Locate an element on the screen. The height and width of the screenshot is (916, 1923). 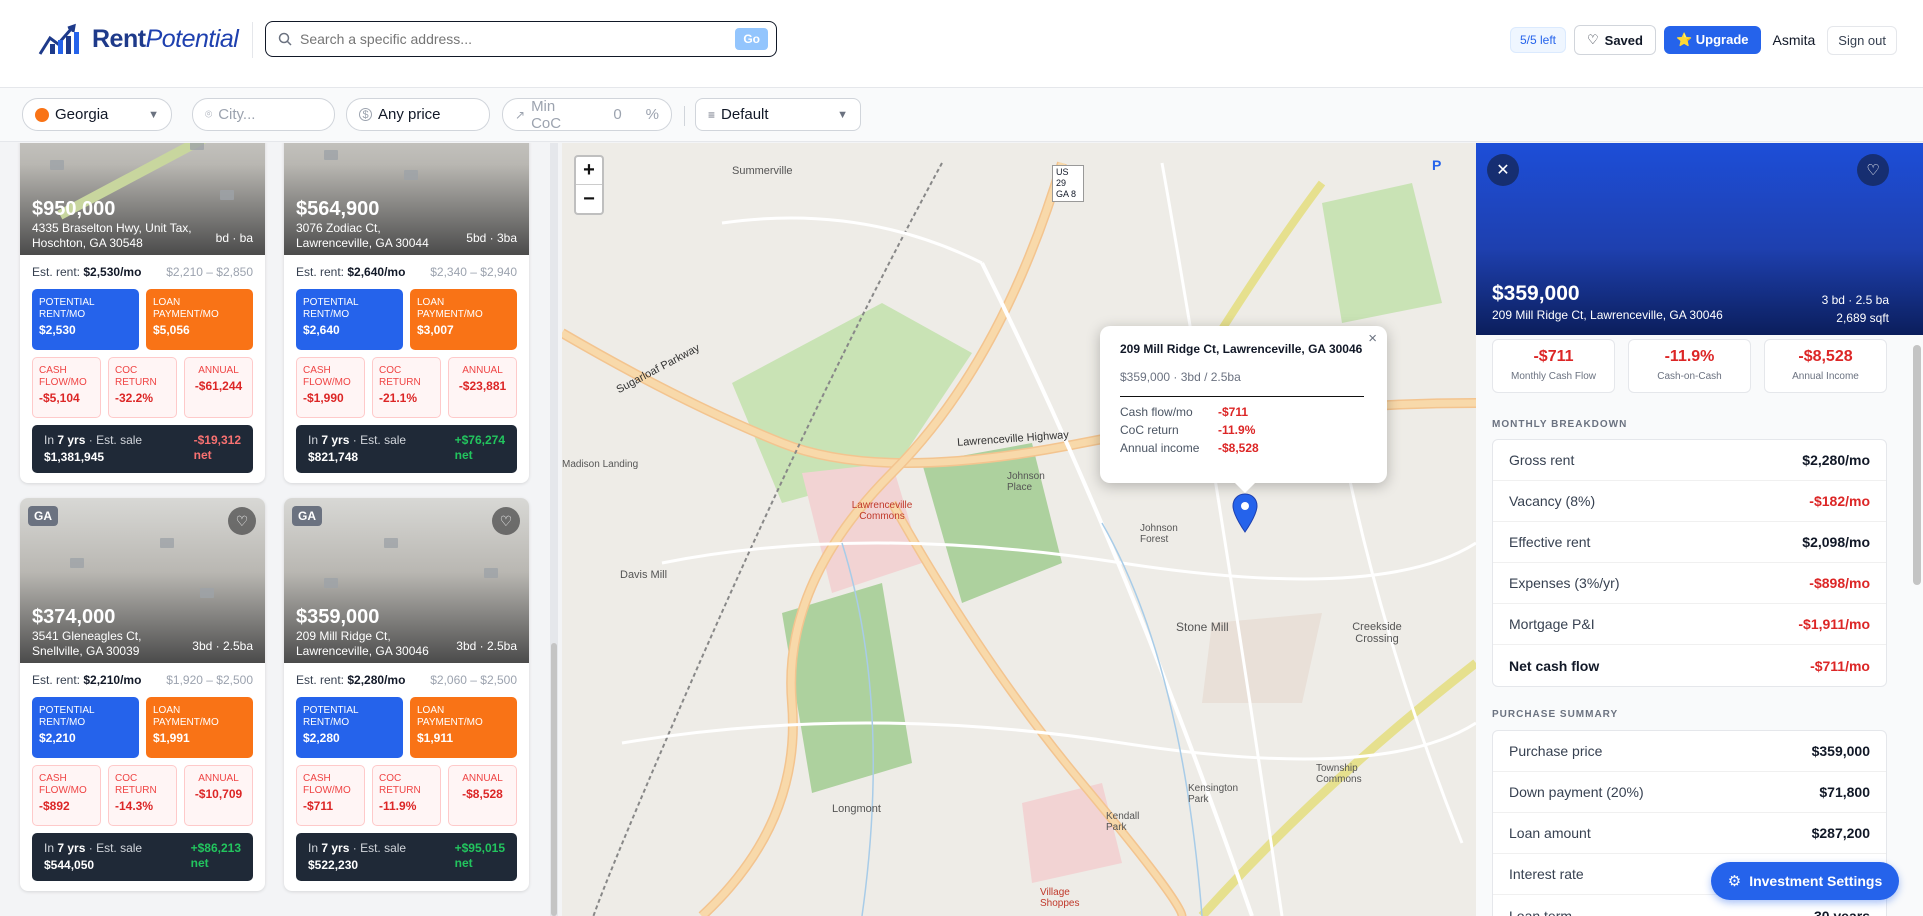
brand-name: Rent is located at coordinates (119, 38).